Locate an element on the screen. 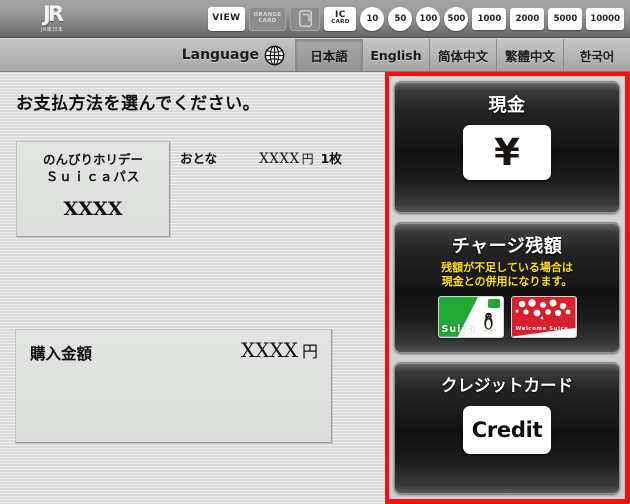 This screenshot has height=504, width=630. payment-option-credit-card: クレジットカード Credit is located at coordinates (507, 428).